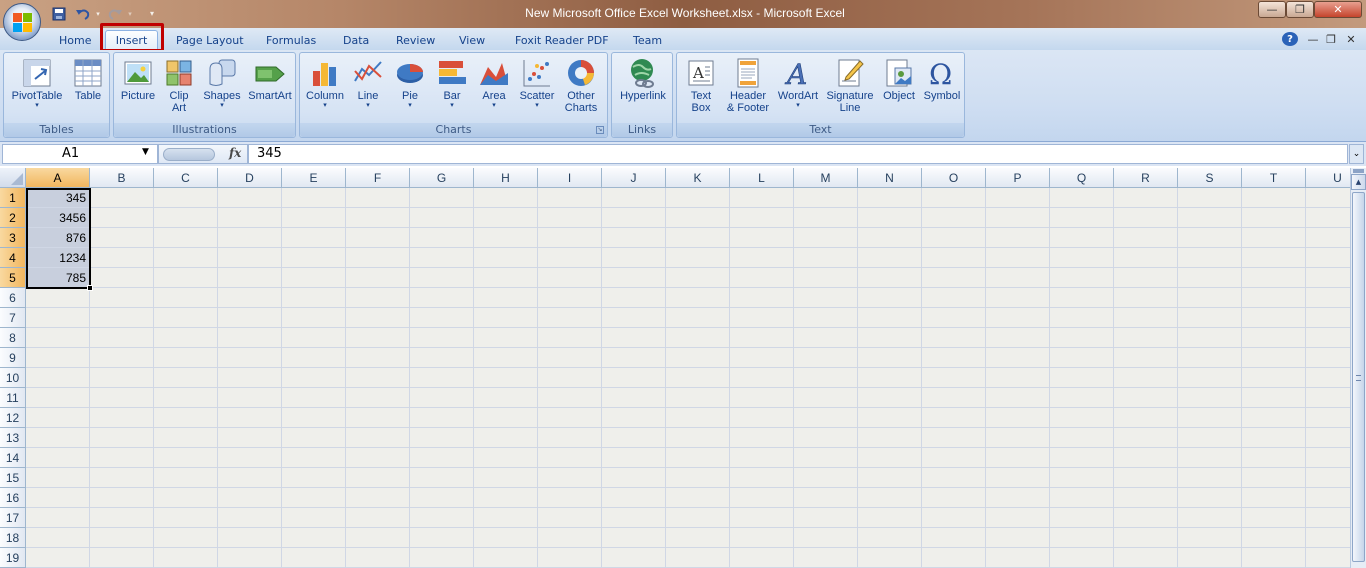 This screenshot has width=1366, height=568. I want to click on cell-s11, so click(1210, 398).